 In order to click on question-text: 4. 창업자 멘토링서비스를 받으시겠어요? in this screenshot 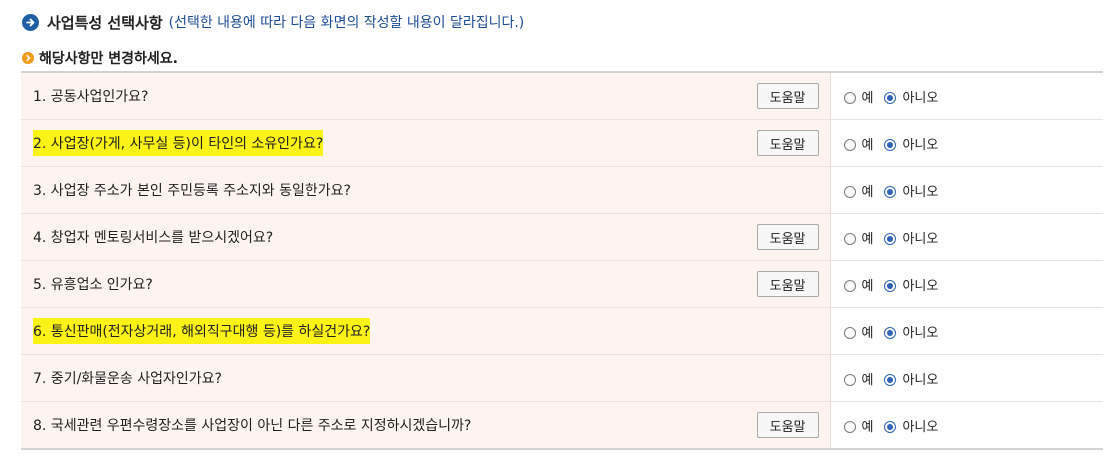, I will do `click(153, 238)`.